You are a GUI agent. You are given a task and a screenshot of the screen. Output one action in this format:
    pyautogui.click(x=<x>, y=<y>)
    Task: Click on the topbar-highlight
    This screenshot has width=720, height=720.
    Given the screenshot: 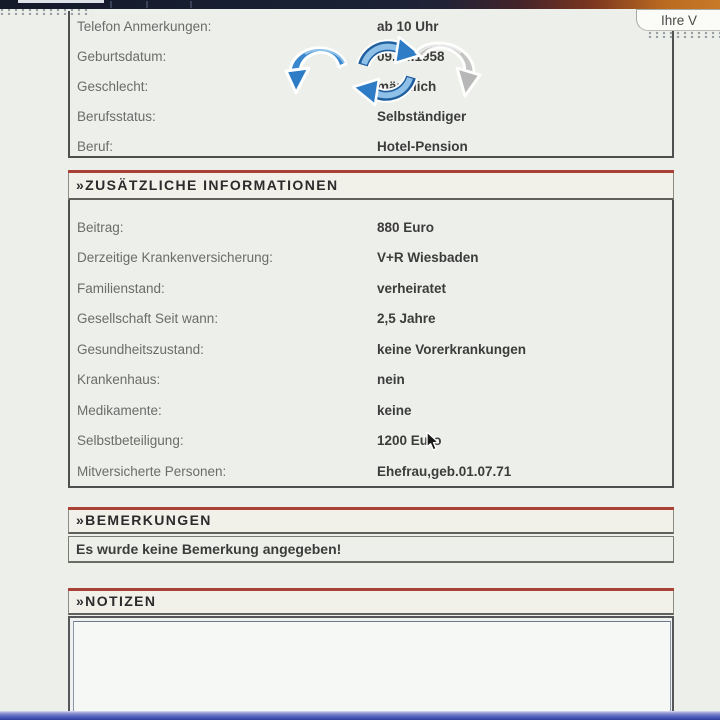 What is the action you would take?
    pyautogui.click(x=61, y=1)
    